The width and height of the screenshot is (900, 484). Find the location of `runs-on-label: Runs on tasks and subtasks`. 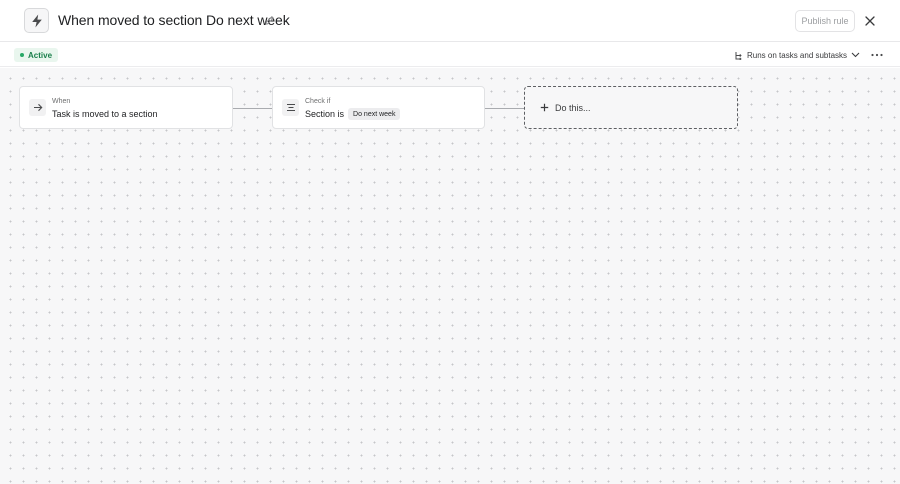

runs-on-label: Runs on tasks and subtasks is located at coordinates (797, 55).